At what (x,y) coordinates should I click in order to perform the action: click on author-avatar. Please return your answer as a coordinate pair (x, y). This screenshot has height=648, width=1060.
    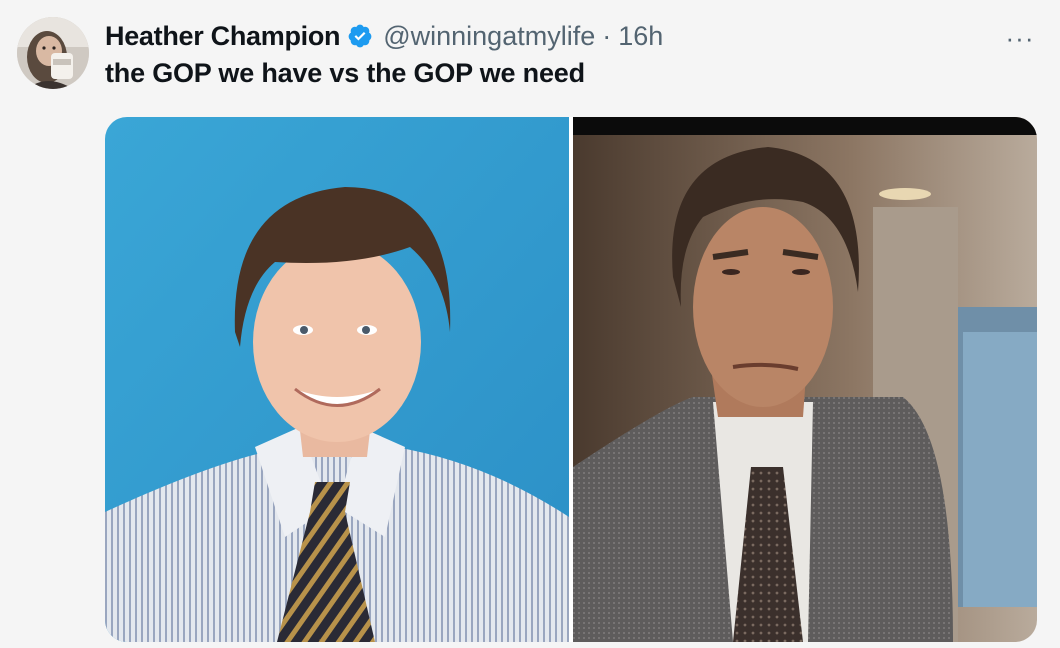
    Looking at the image, I should click on (53, 53).